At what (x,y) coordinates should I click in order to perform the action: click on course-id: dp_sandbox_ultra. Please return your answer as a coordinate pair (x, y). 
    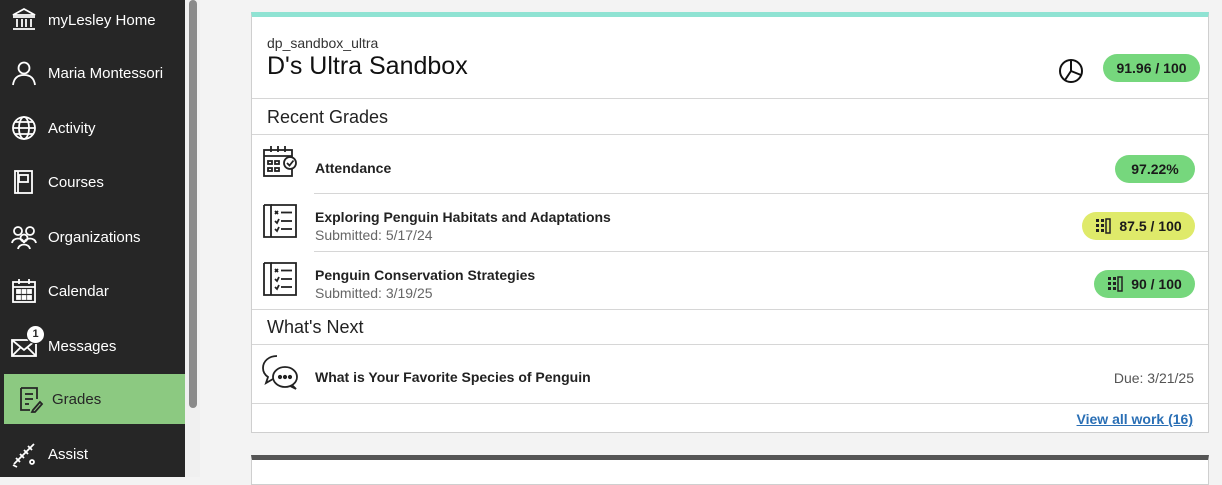
    Looking at the image, I should click on (323, 43).